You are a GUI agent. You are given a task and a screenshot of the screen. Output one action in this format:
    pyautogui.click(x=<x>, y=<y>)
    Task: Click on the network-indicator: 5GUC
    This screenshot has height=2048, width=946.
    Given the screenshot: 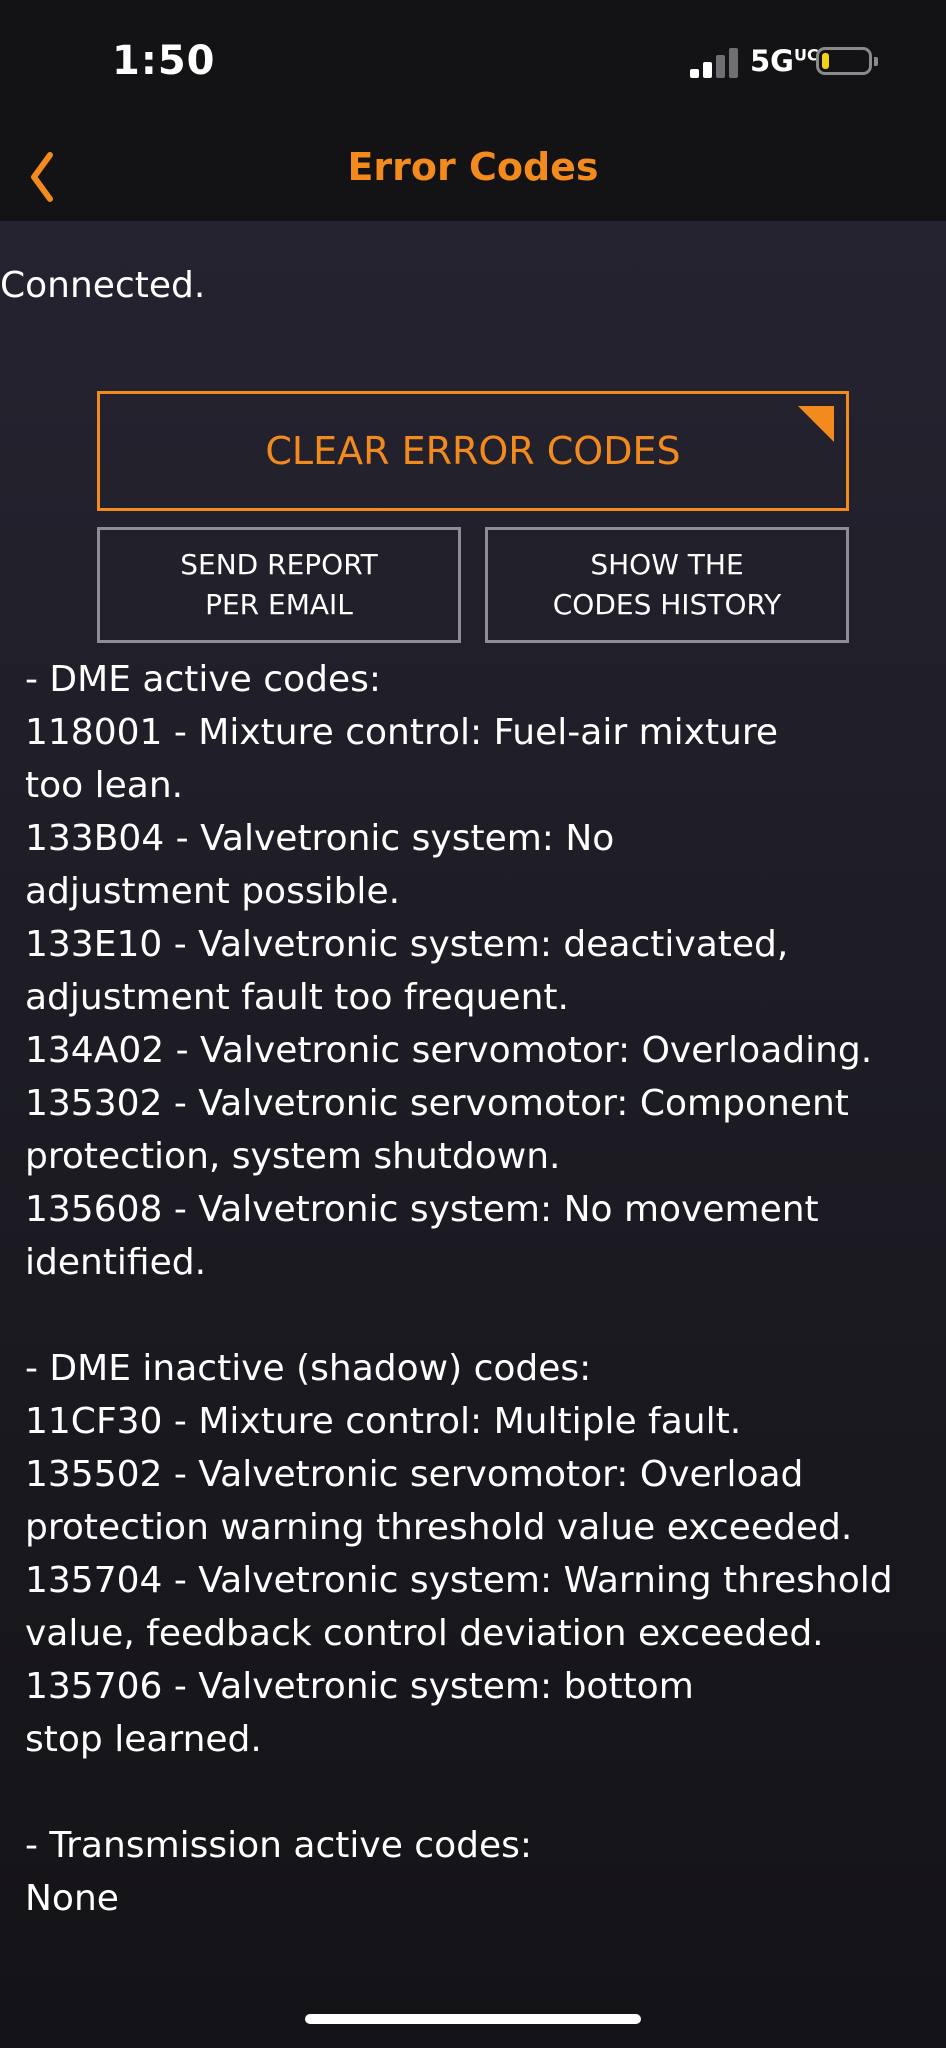 What is the action you would take?
    pyautogui.click(x=784, y=61)
    